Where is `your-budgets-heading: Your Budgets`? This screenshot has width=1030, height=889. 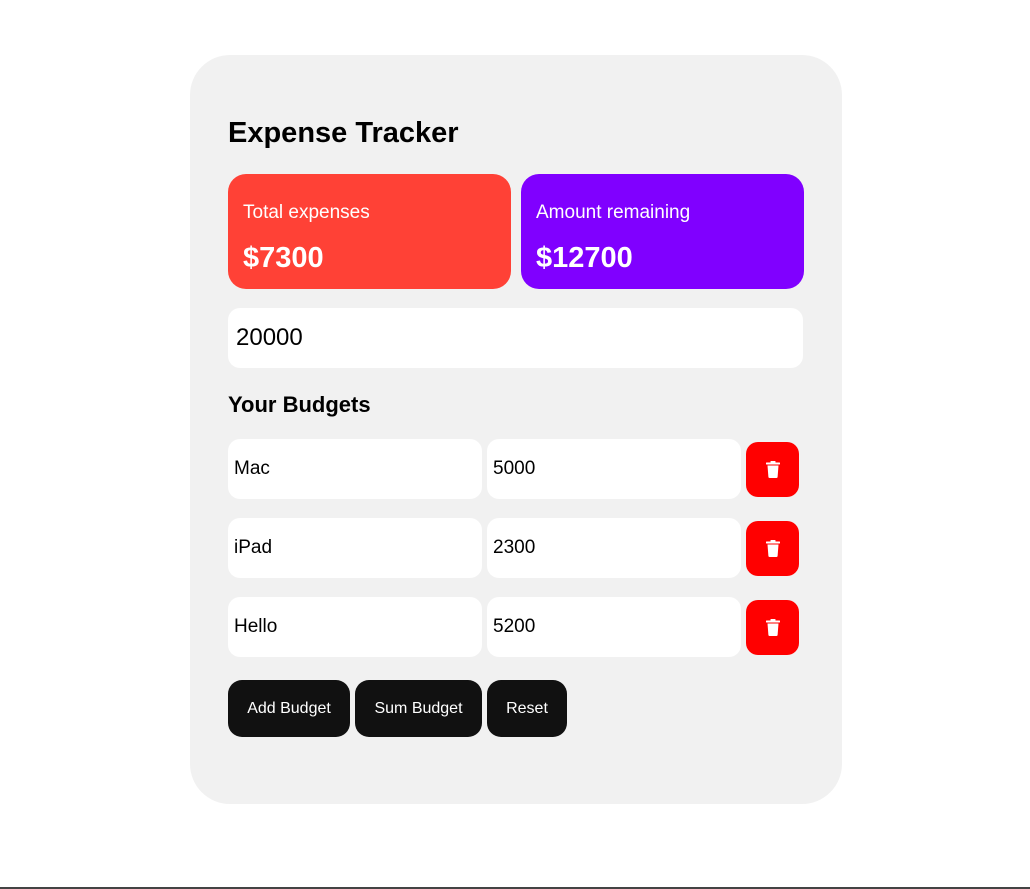
your-budgets-heading: Your Budgets is located at coordinates (299, 404).